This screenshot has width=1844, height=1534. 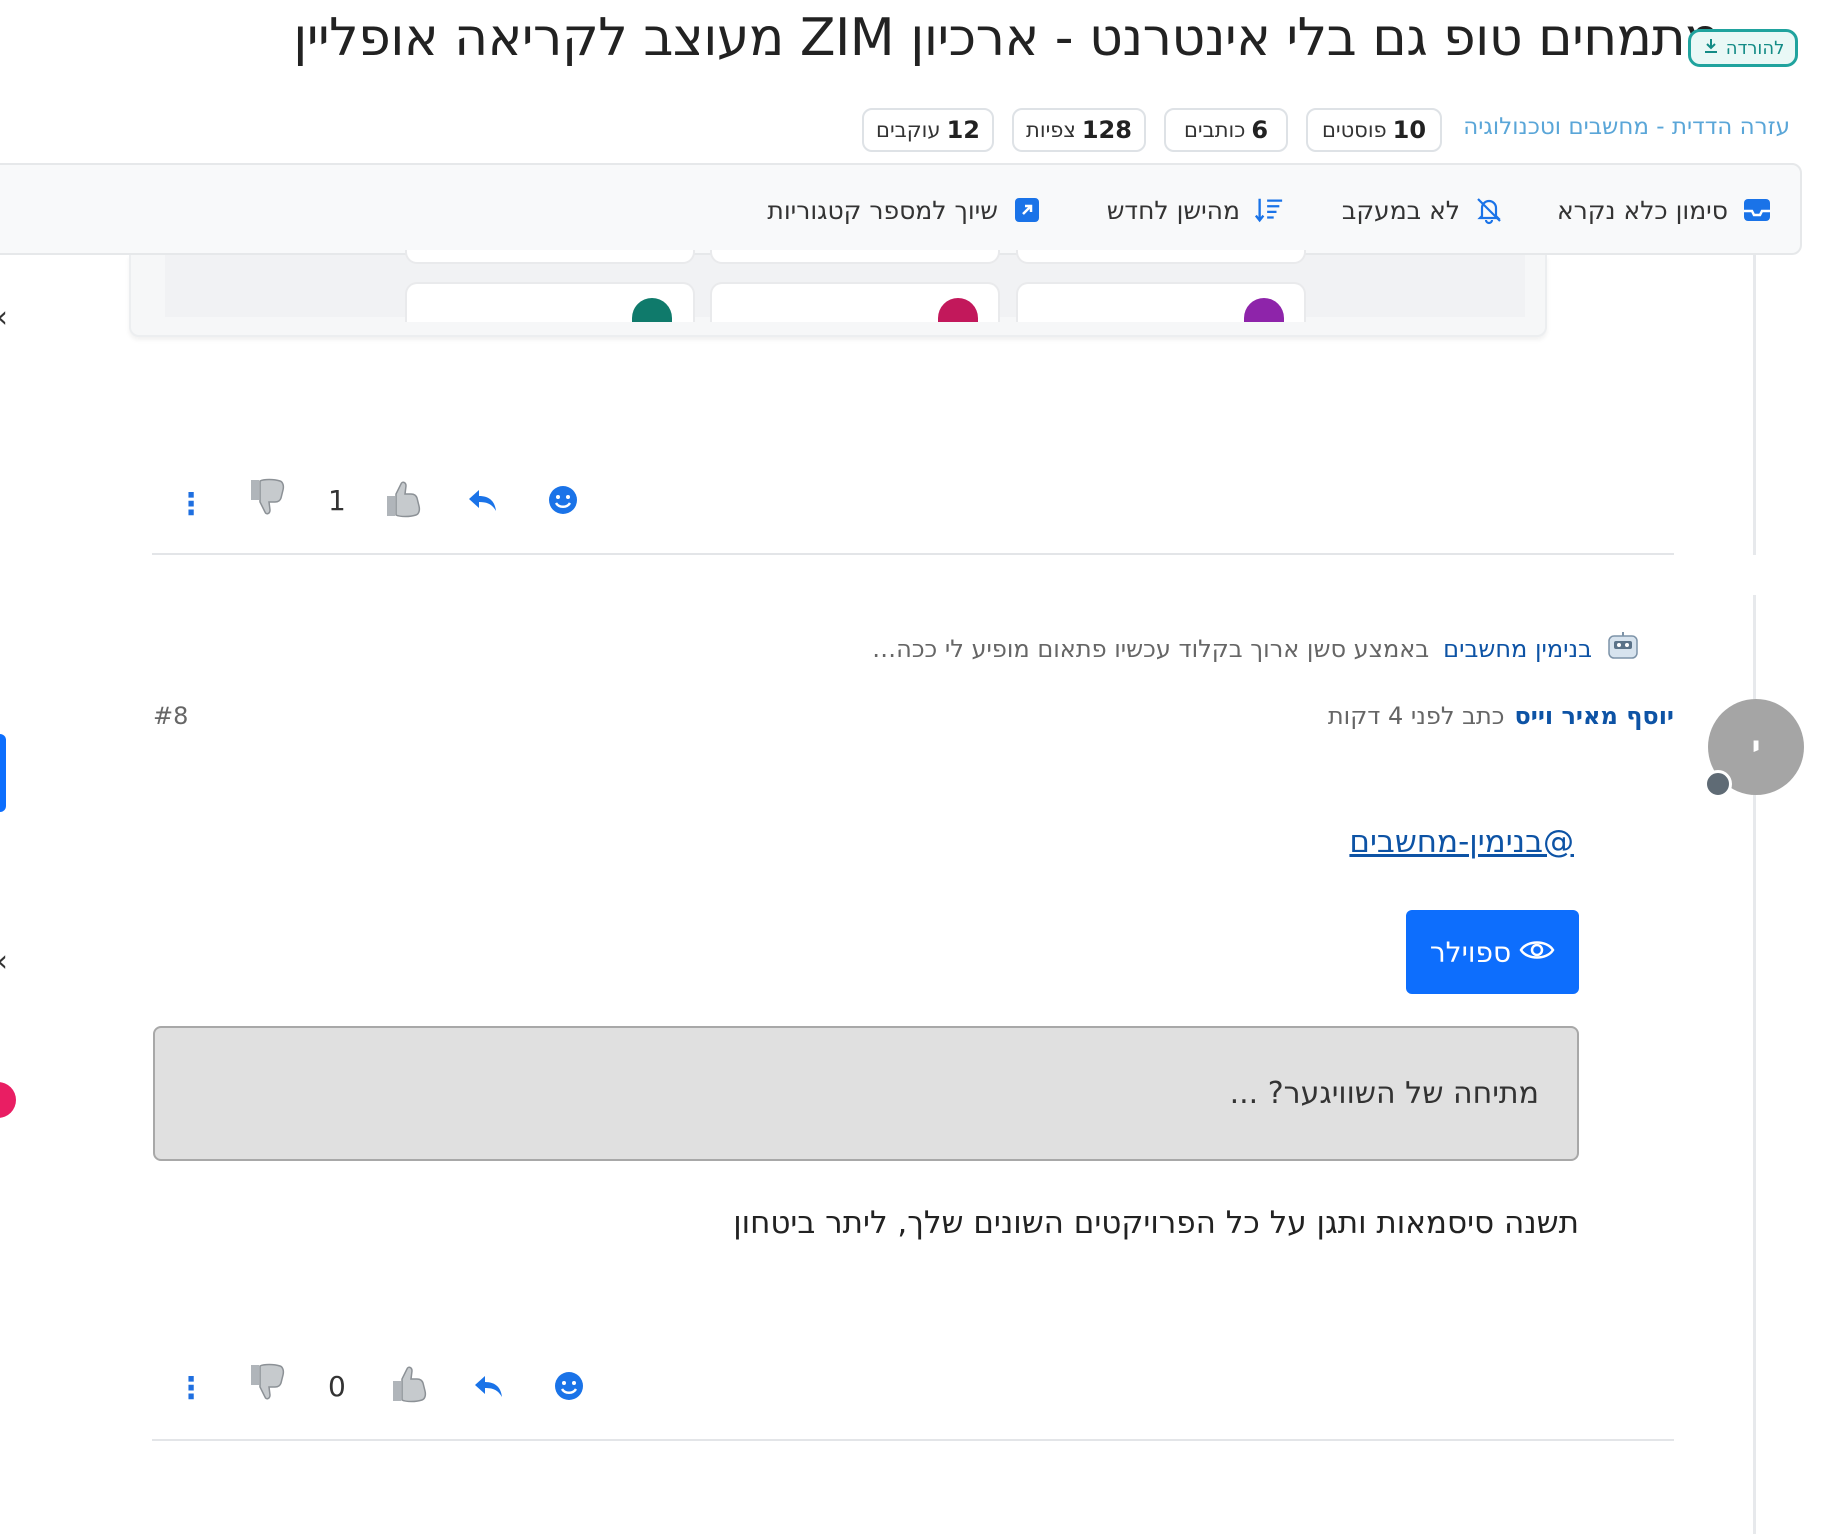 I want to click on bell-slash-icon, so click(x=1489, y=210).